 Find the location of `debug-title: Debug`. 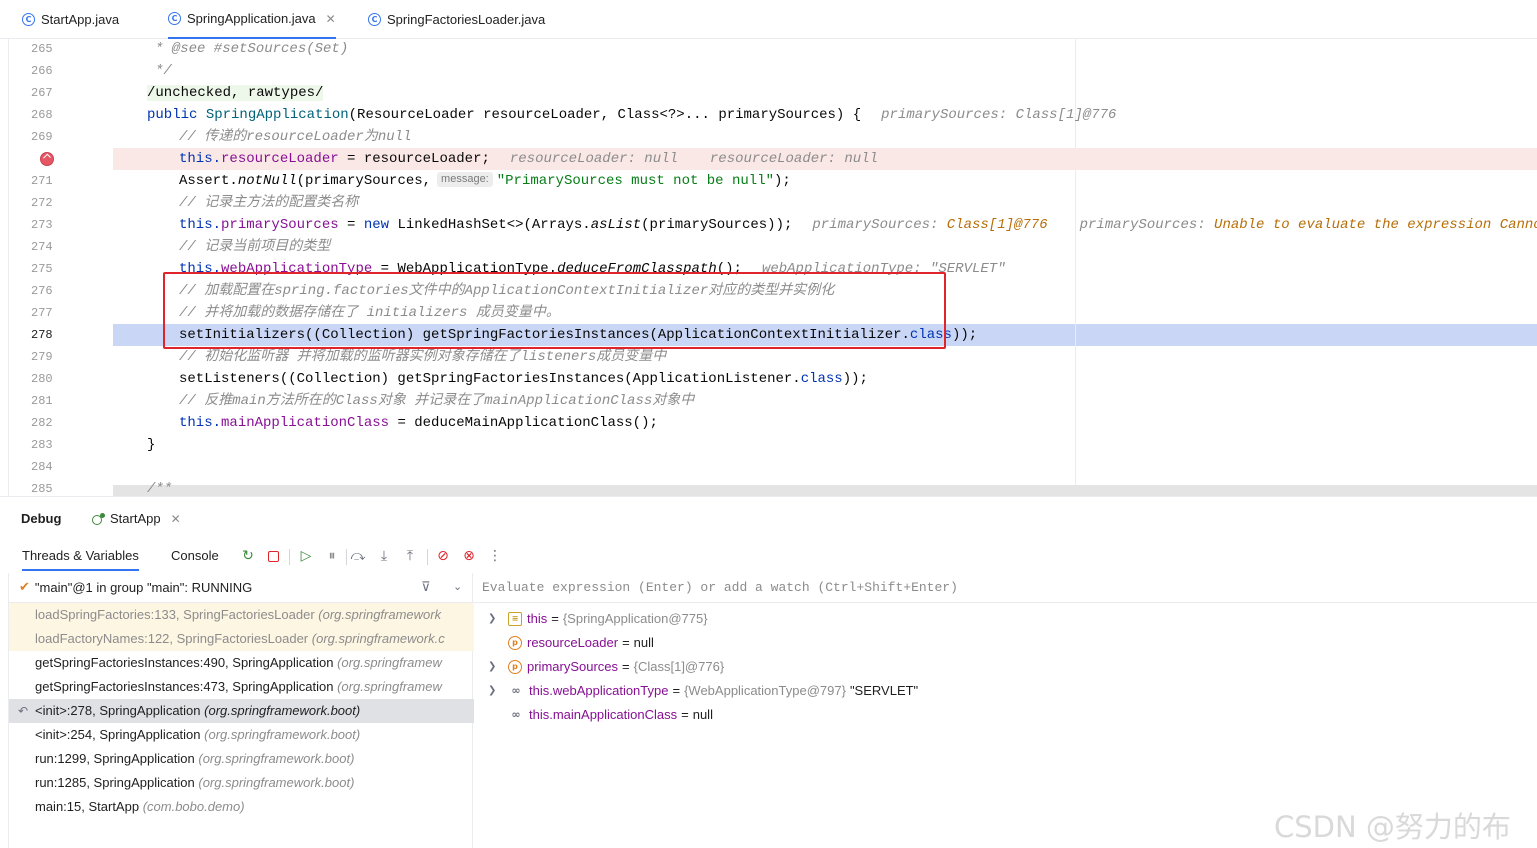

debug-title: Debug is located at coordinates (41, 518).